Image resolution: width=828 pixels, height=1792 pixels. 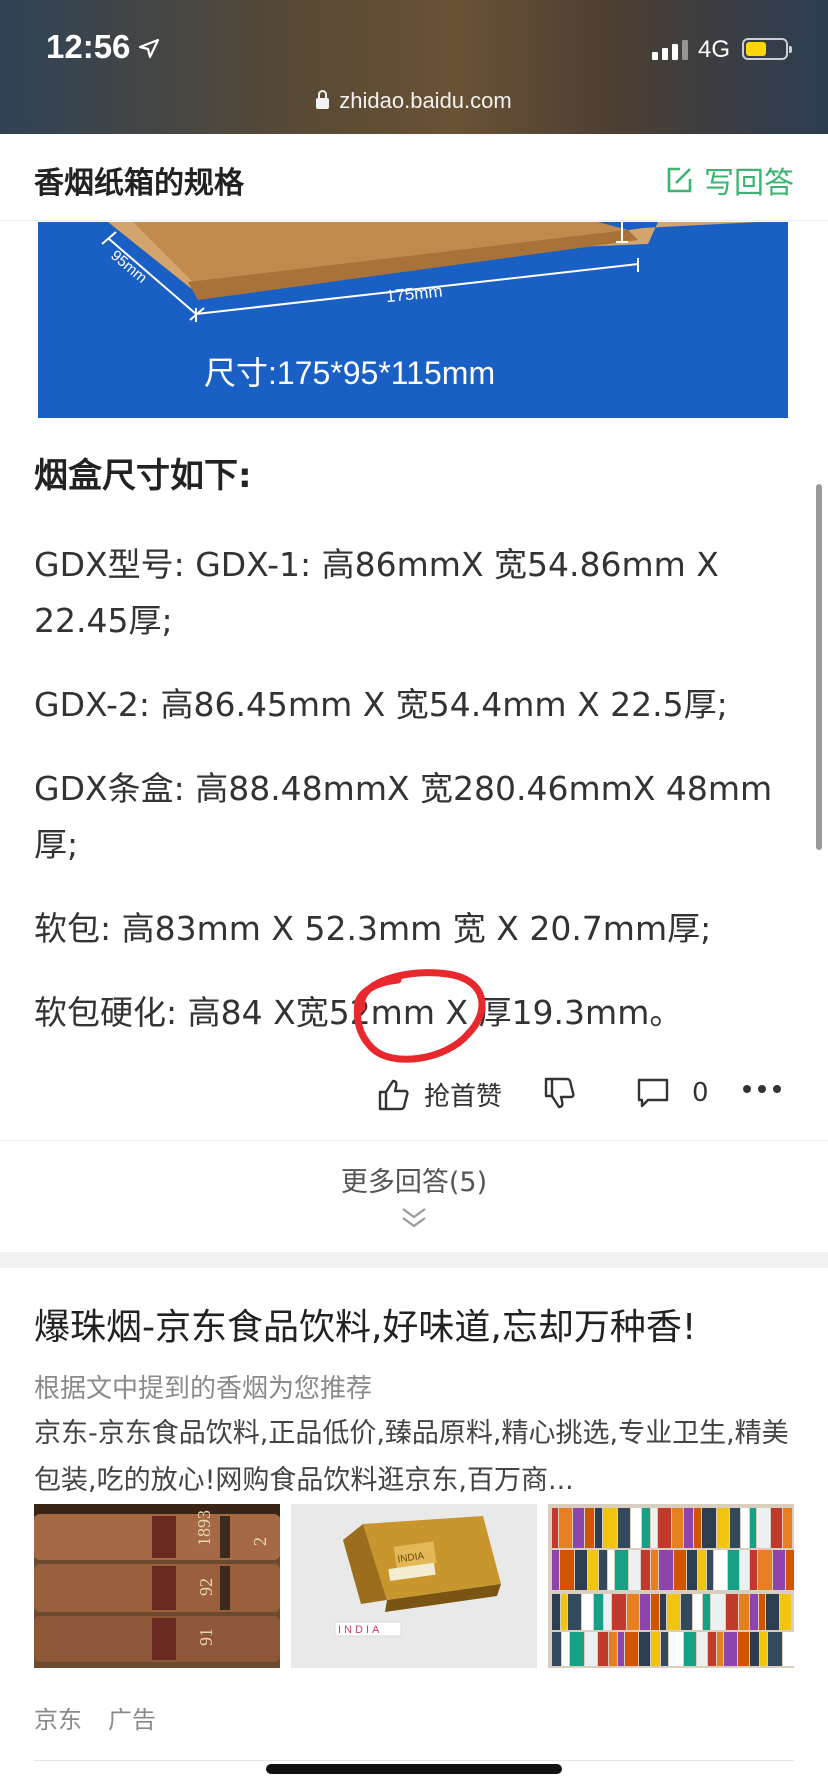 What do you see at coordinates (376, 592) in the screenshot?
I see `answer-paragraph: GDX型号: GDX-1: 高86mmX 宽54.86mm X 22.45厚;` at bounding box center [376, 592].